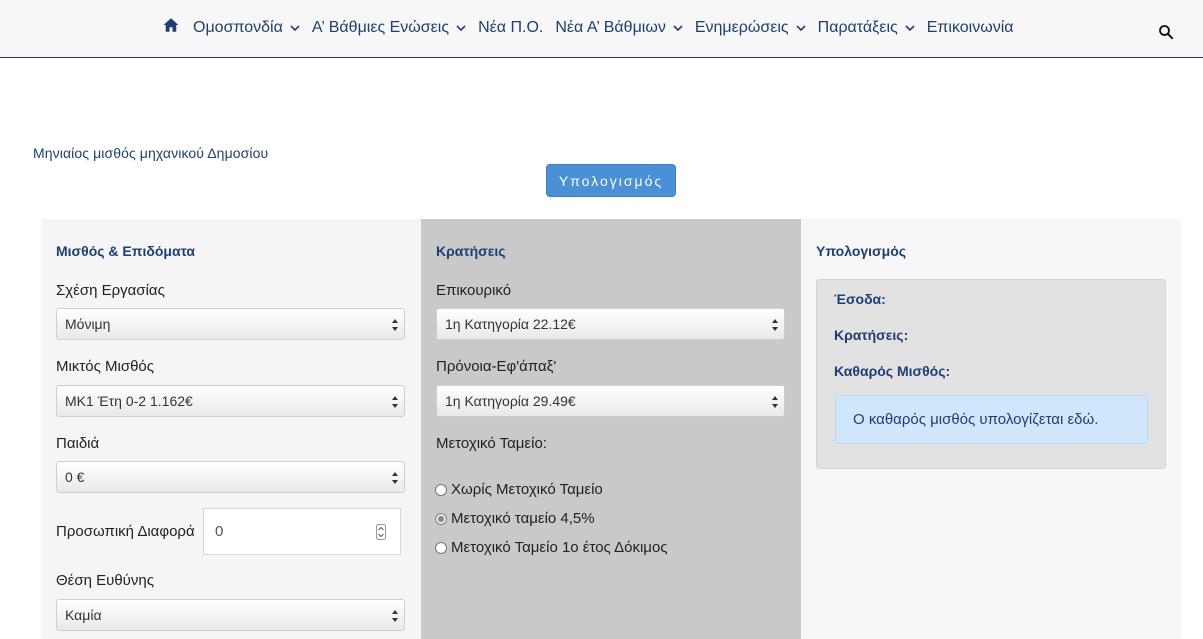  What do you see at coordinates (105, 580) in the screenshot?
I see `position-label: Θέση Ευθύνης` at bounding box center [105, 580].